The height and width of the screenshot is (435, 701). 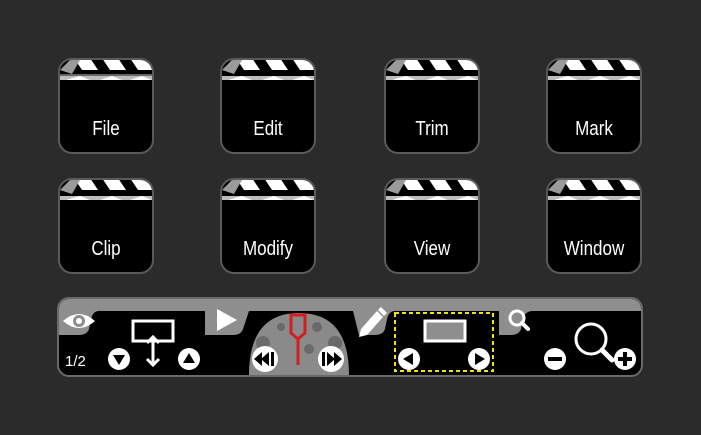 What do you see at coordinates (594, 342) in the screenshot?
I see `zoom-magnifier-icon` at bounding box center [594, 342].